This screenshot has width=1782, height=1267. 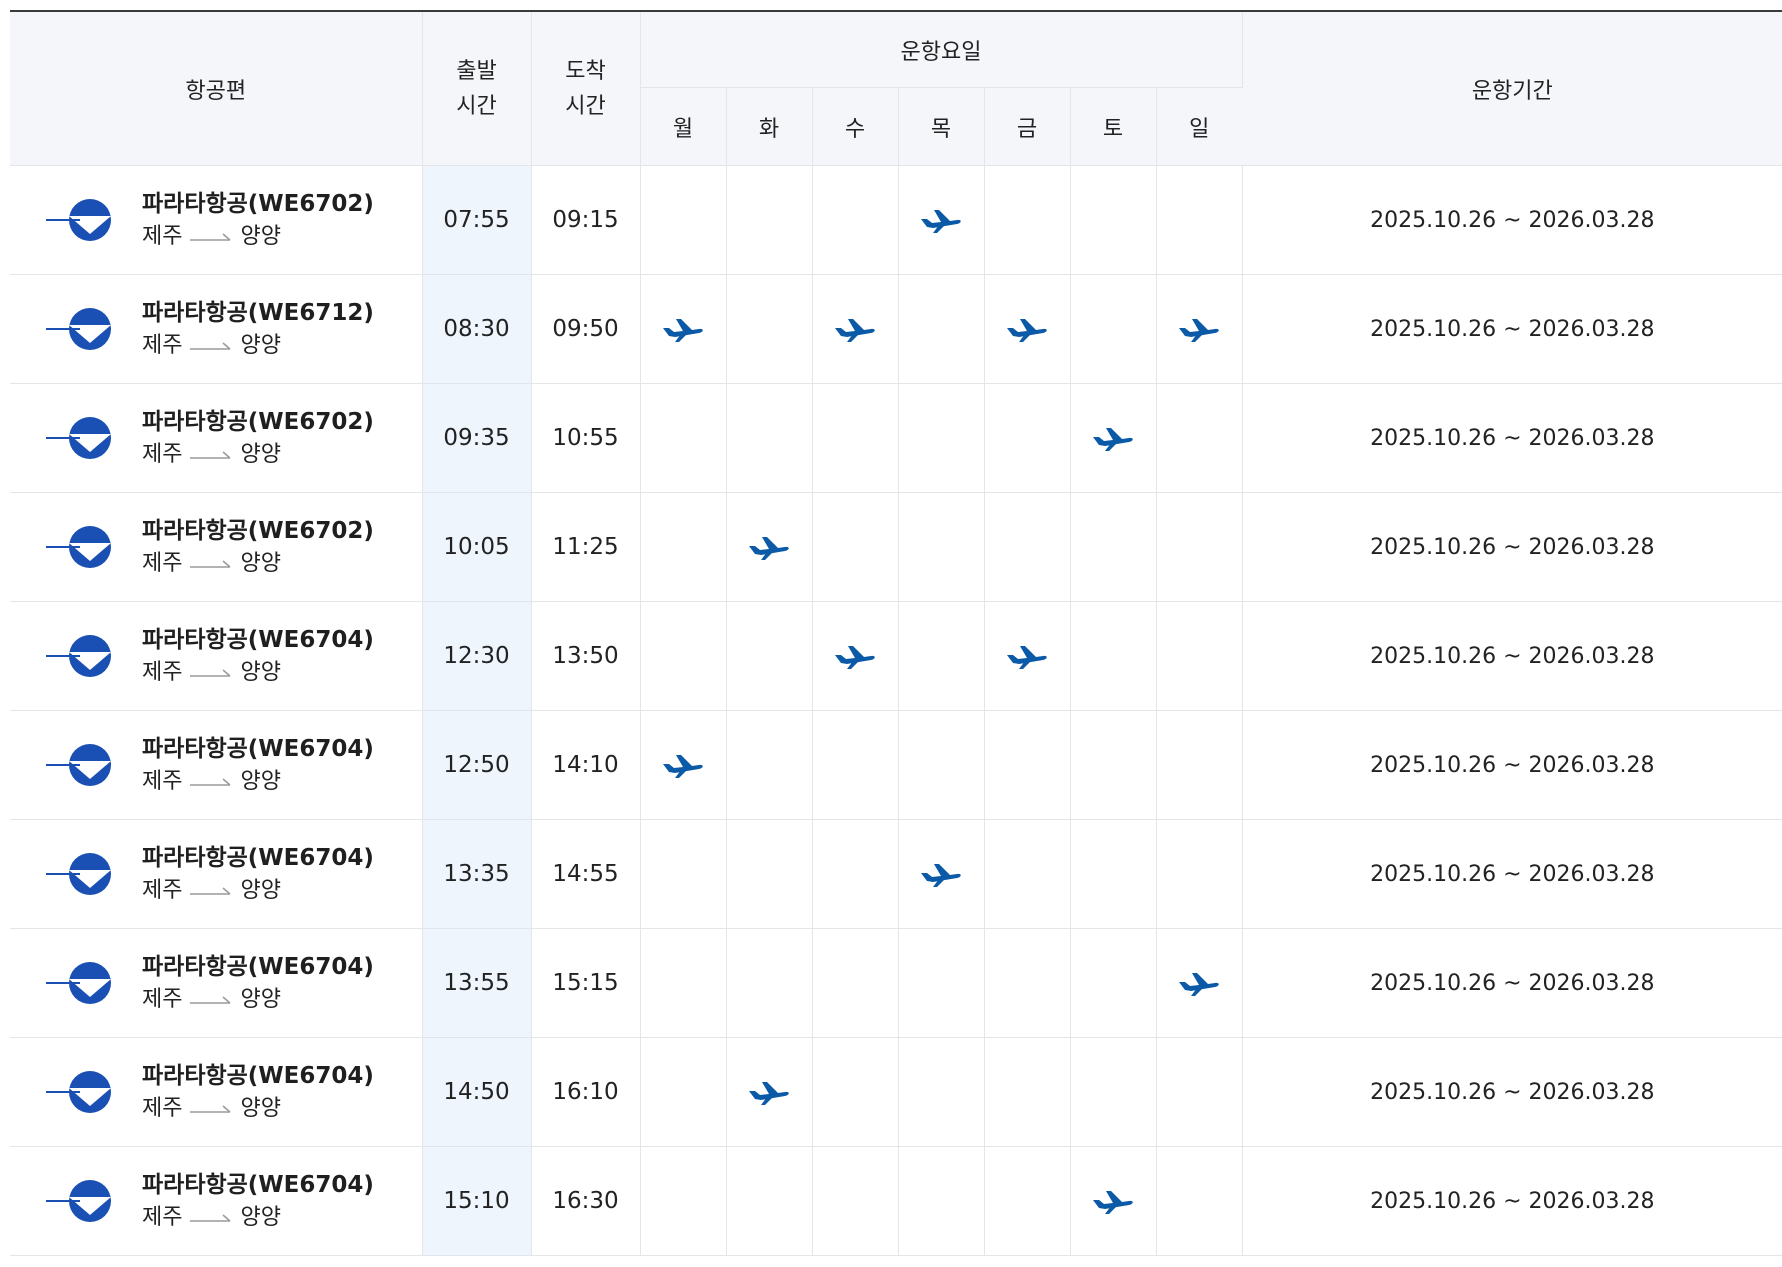 I want to click on arrival-time: 09:15, so click(x=586, y=220).